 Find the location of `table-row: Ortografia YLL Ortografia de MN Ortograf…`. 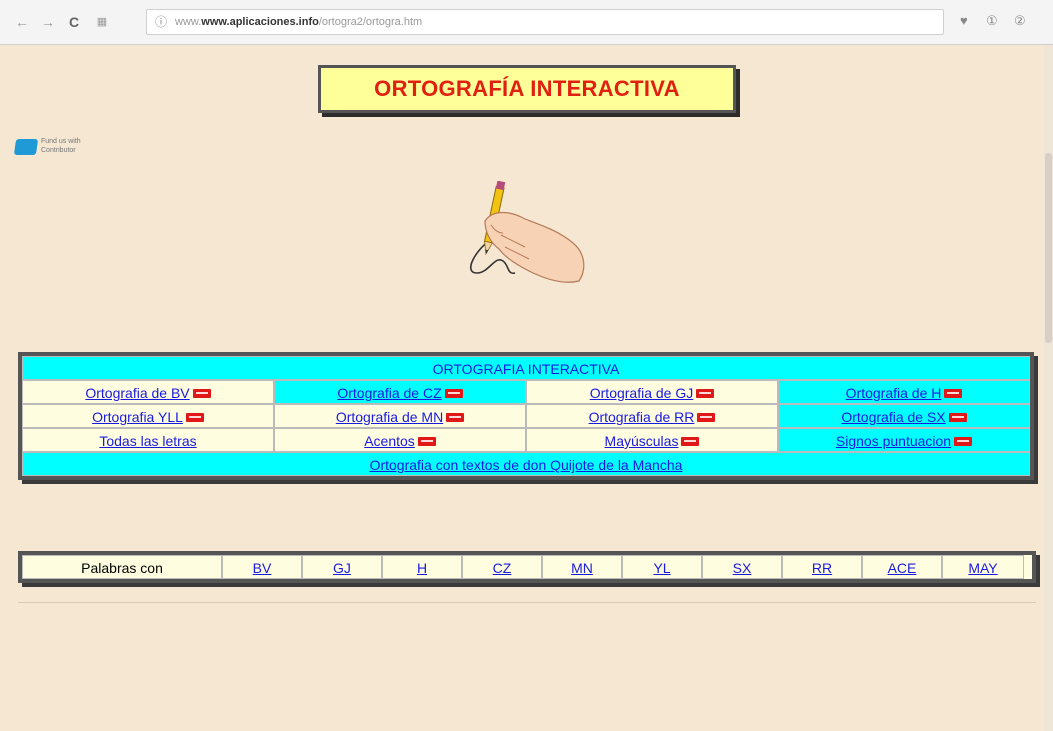

table-row: Ortografia YLL Ortografia de MN Ortograf… is located at coordinates (526, 416).